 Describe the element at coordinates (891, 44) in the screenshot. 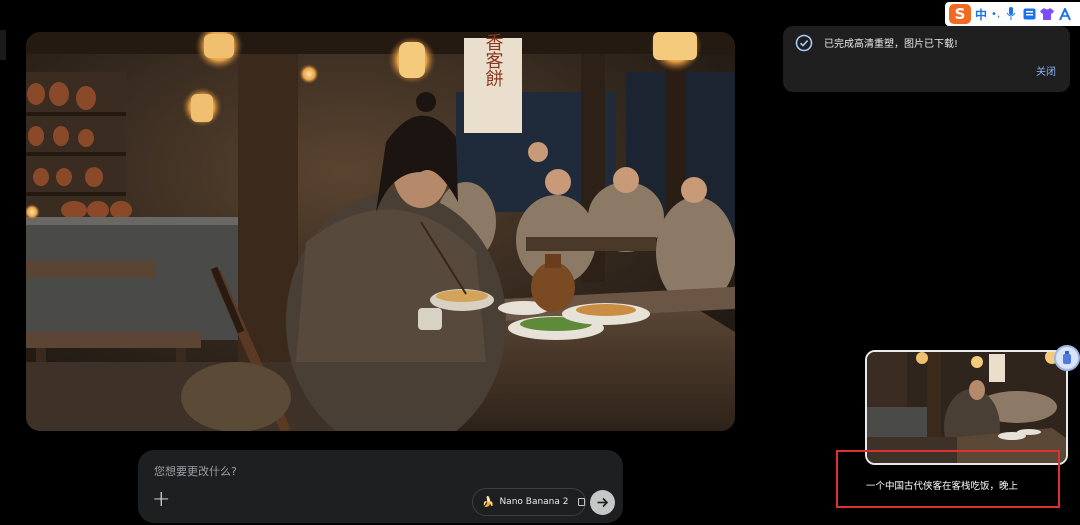

I see `toast-message: 已完成高清重塑，图片已下载!` at that location.